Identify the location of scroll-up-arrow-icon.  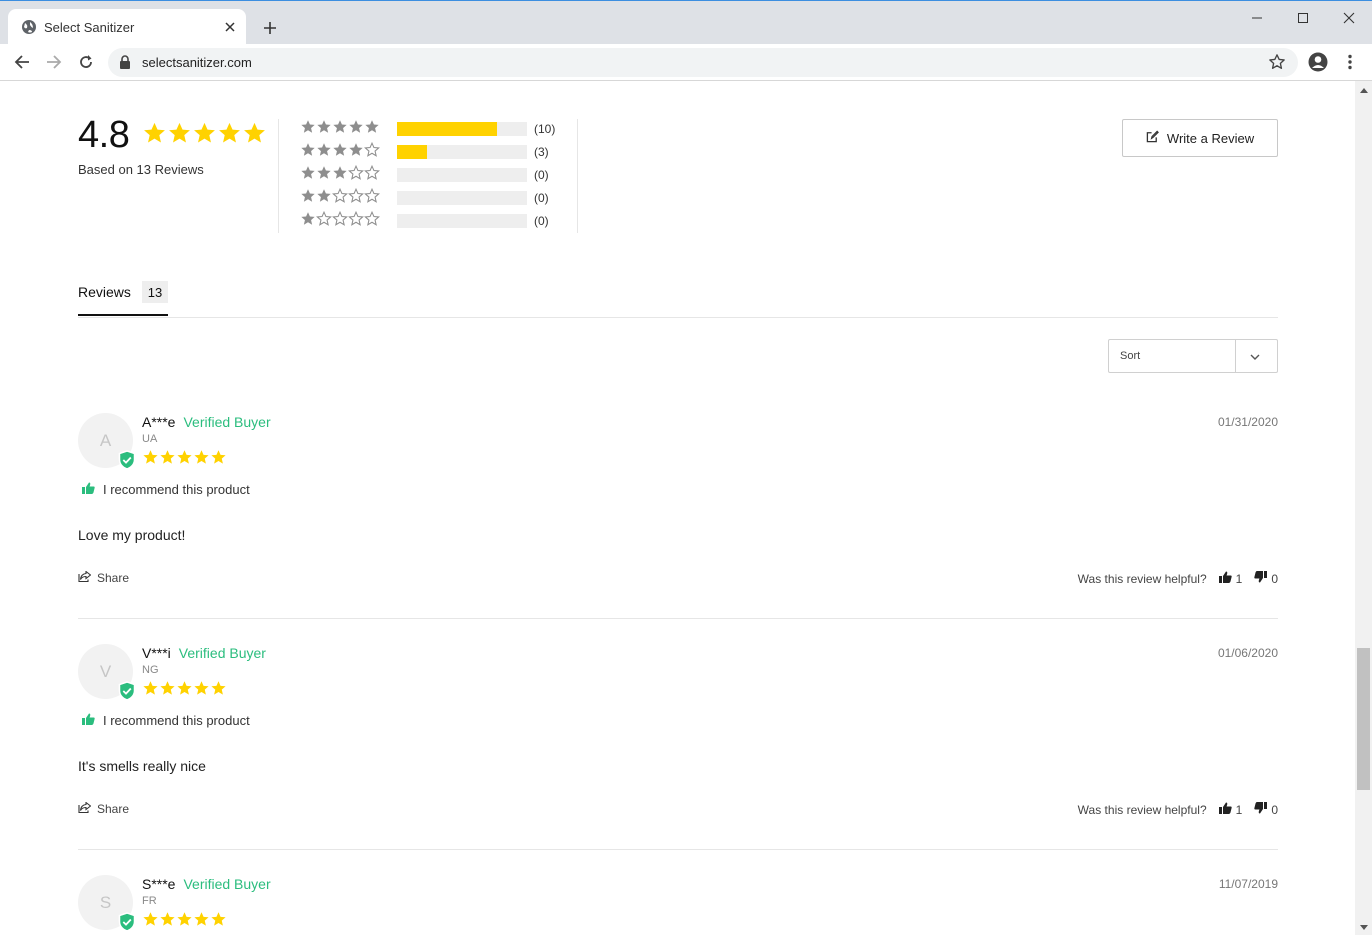
(1363, 90).